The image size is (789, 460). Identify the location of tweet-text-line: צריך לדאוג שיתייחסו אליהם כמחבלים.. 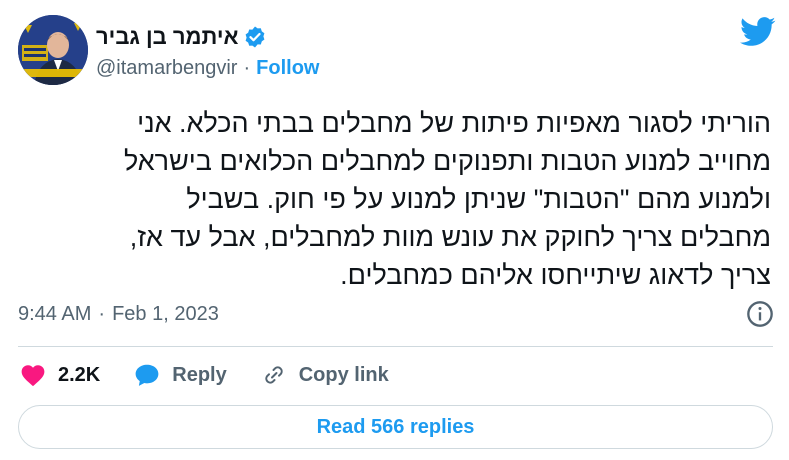
(555, 275).